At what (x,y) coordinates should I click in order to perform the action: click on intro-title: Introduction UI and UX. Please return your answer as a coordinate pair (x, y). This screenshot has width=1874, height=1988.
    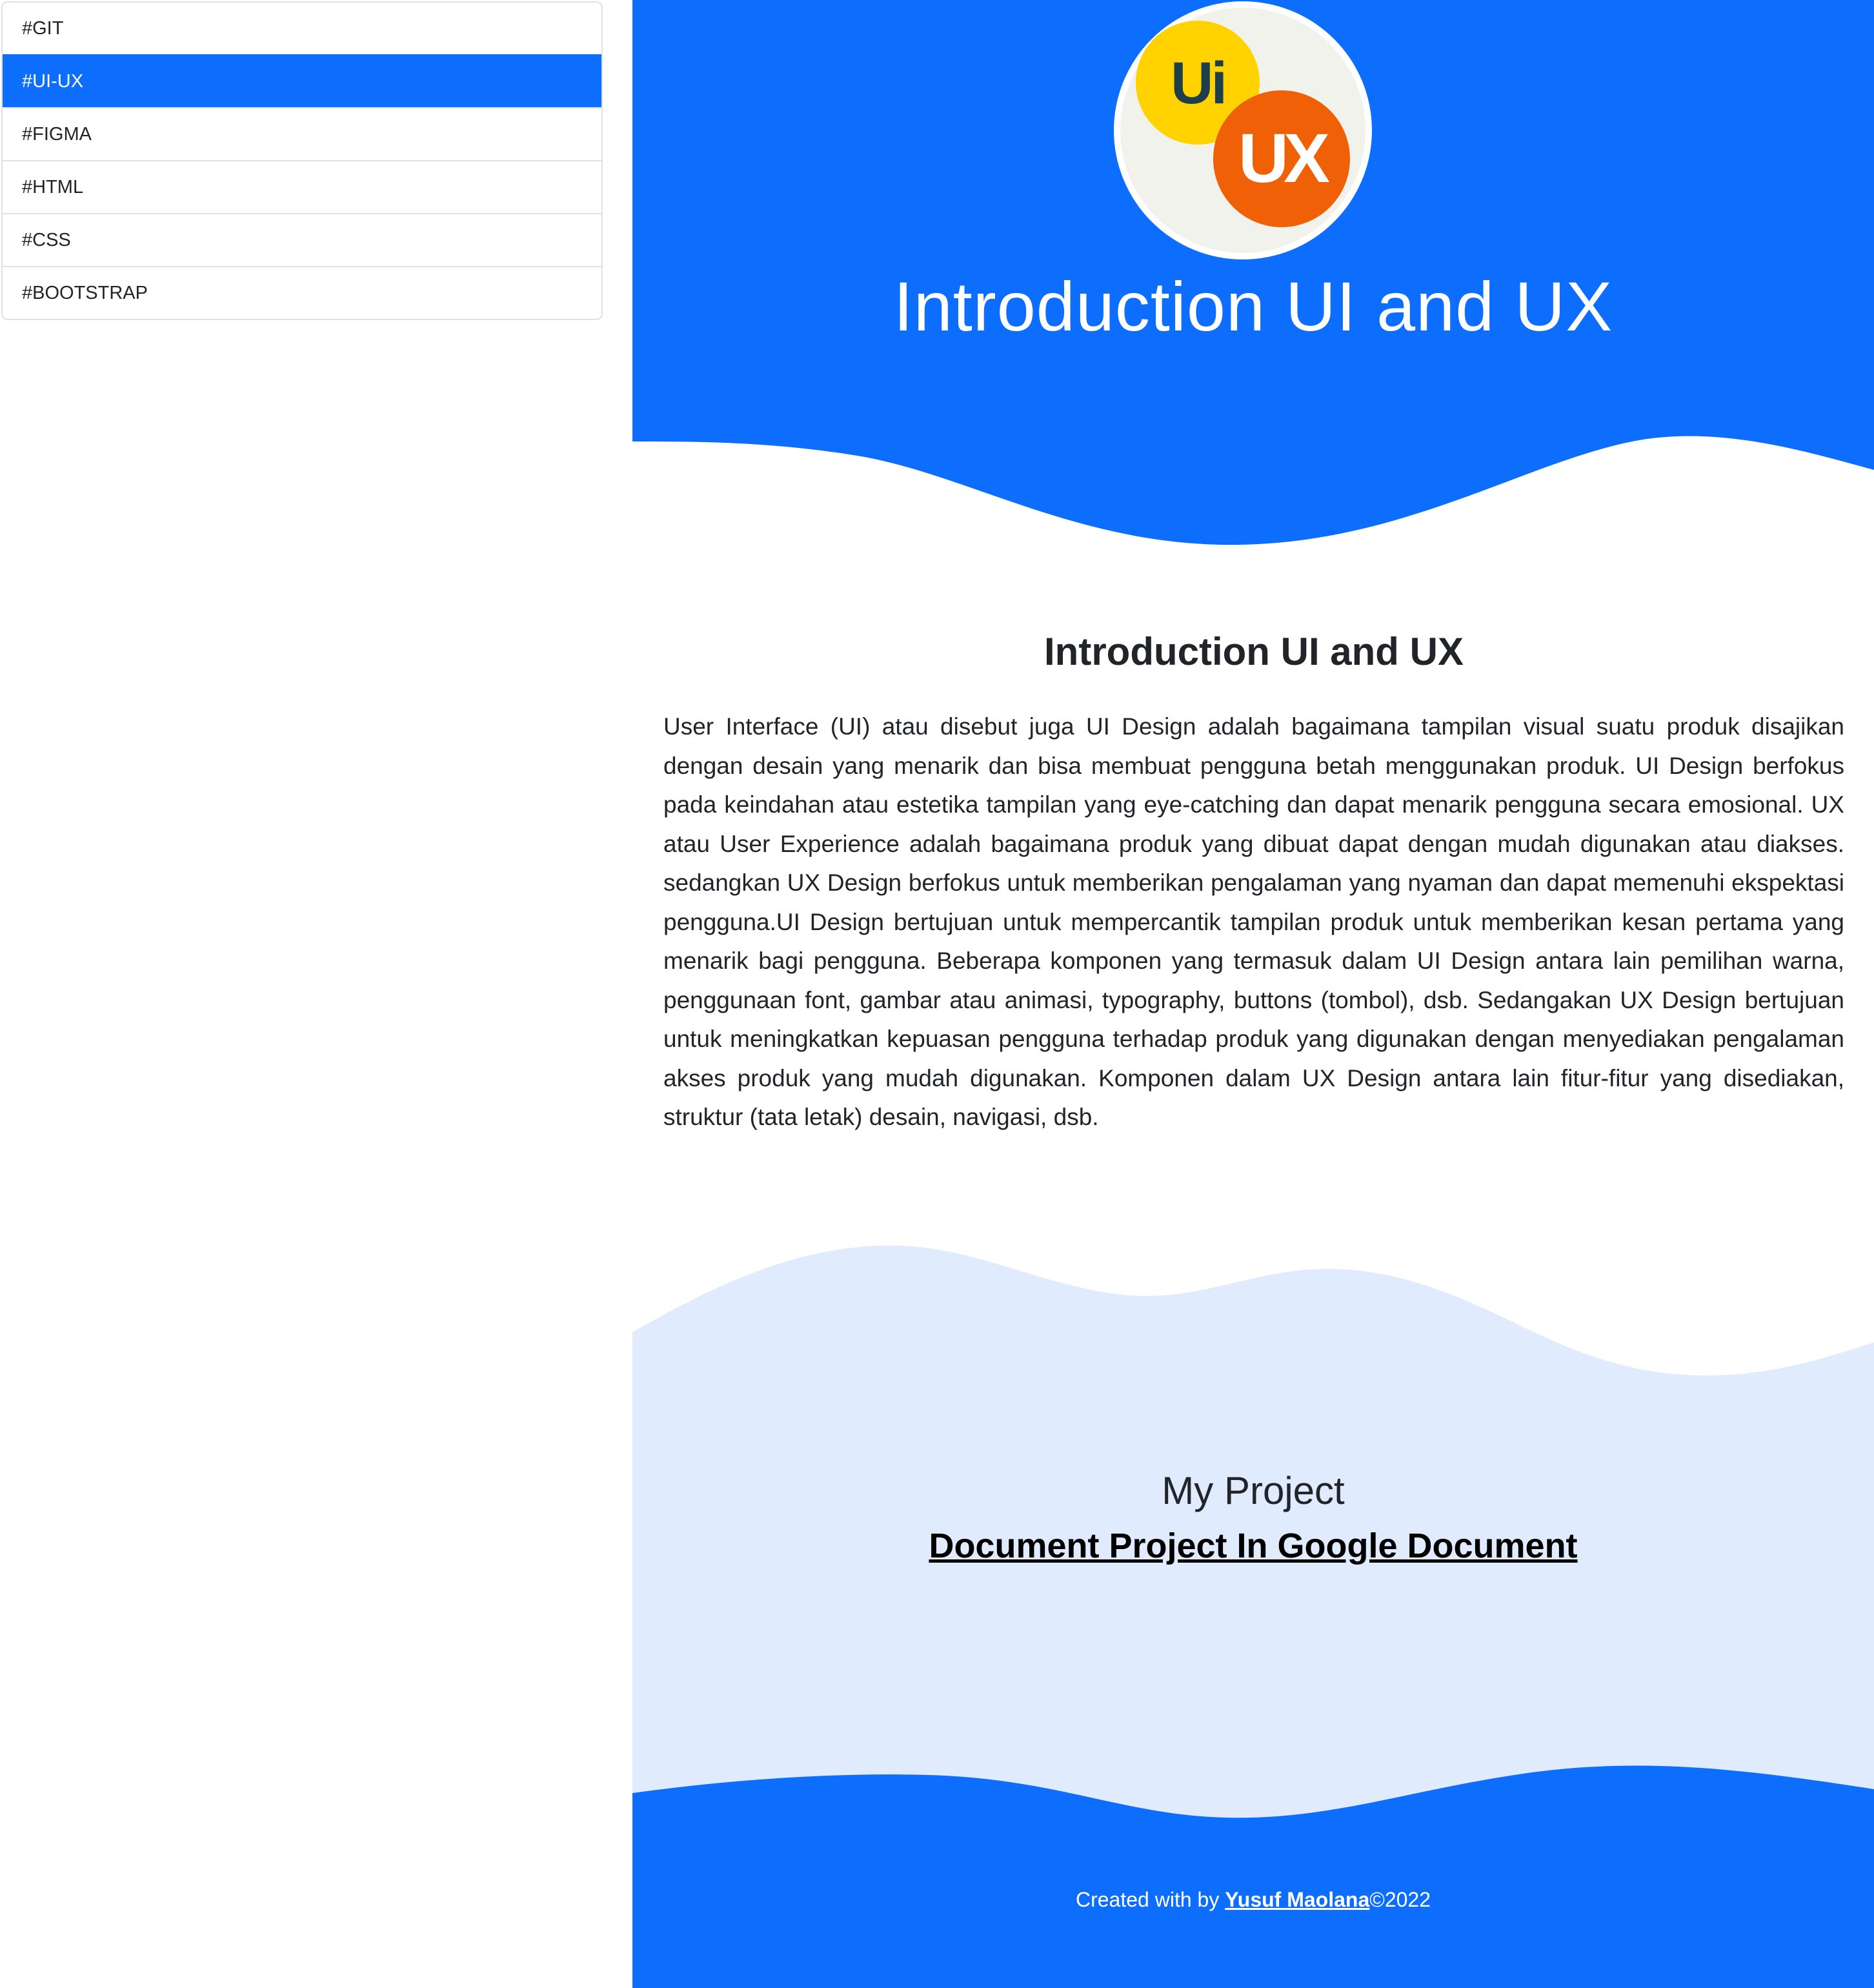
    Looking at the image, I should click on (1254, 651).